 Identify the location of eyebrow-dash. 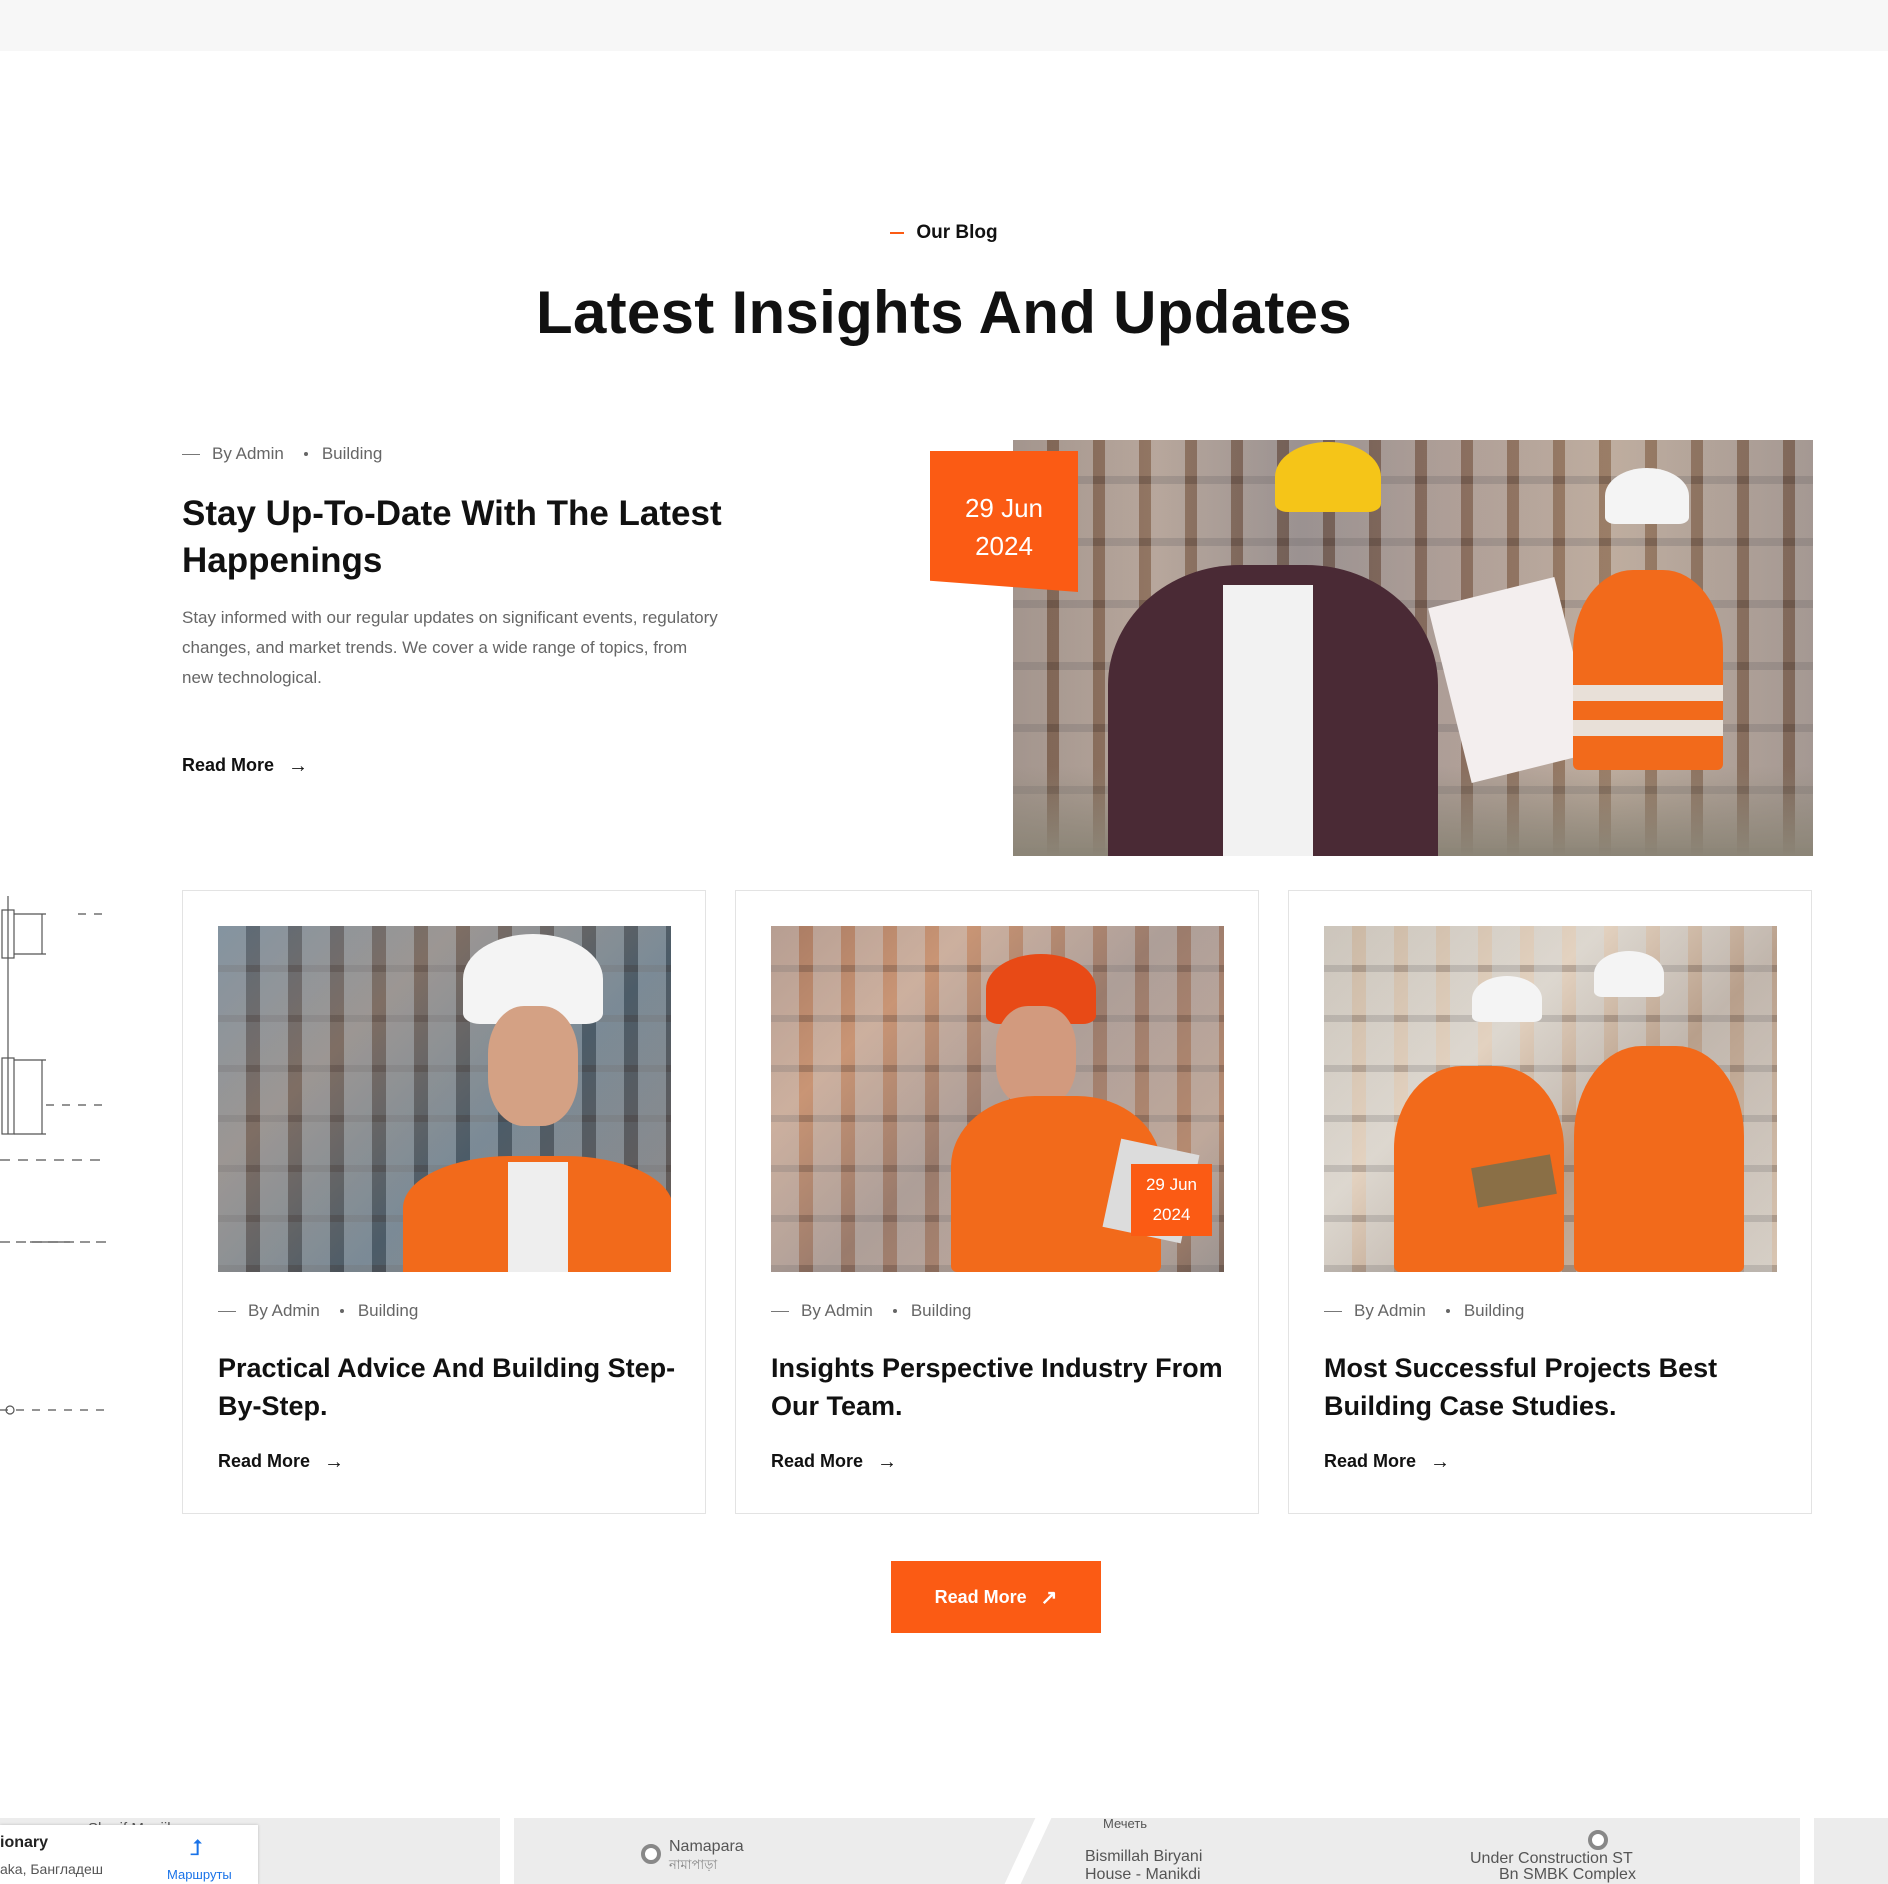
(897, 233).